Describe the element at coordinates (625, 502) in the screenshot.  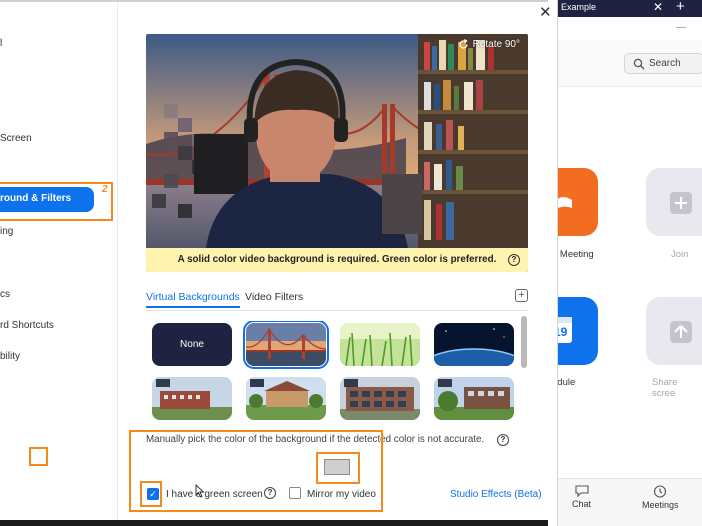
I see `bottom-navigation: Chat Meetings` at that location.